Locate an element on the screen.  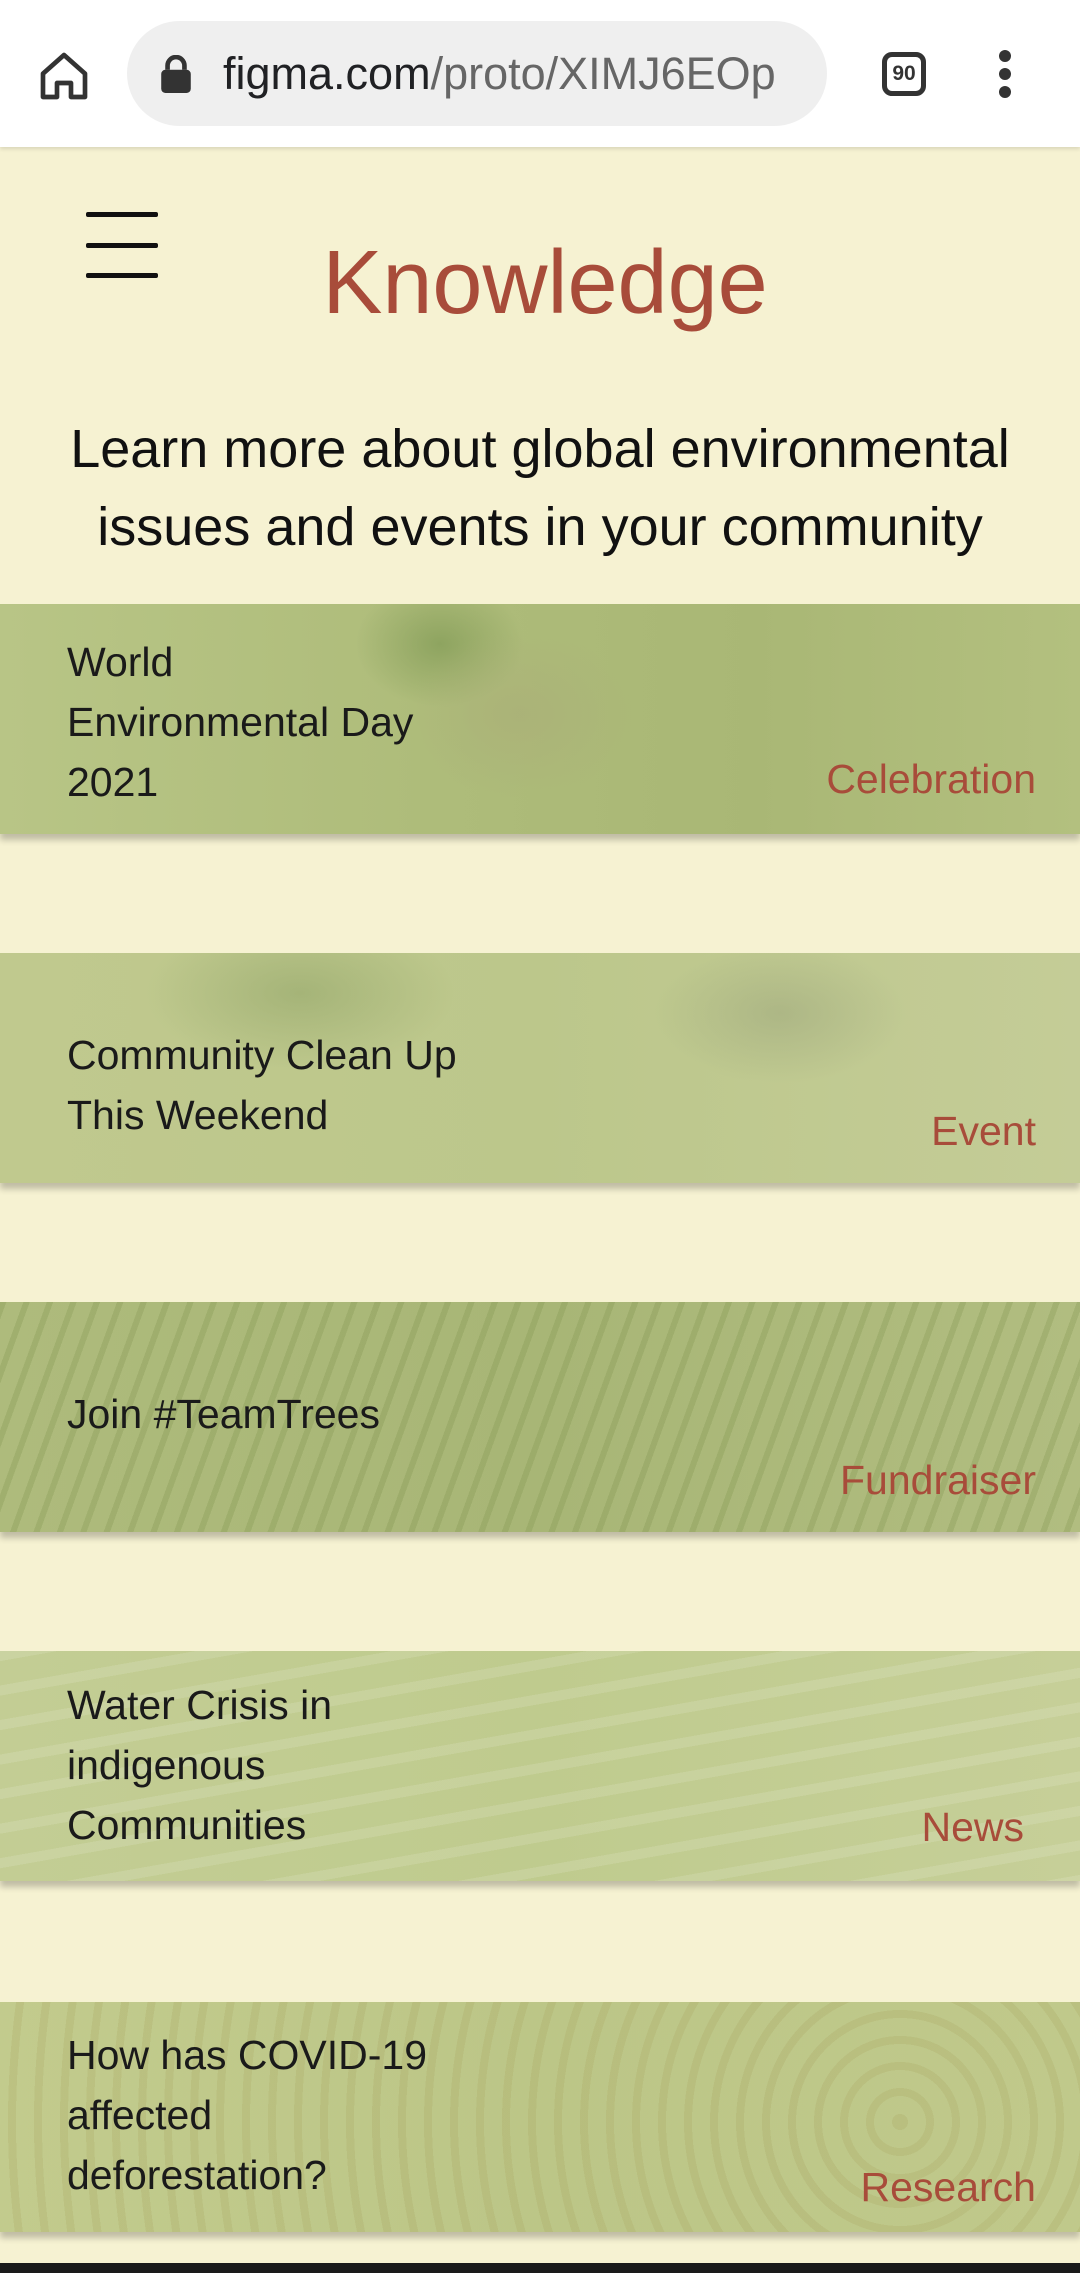
tab-switcher-icon: 90 is located at coordinates (904, 74).